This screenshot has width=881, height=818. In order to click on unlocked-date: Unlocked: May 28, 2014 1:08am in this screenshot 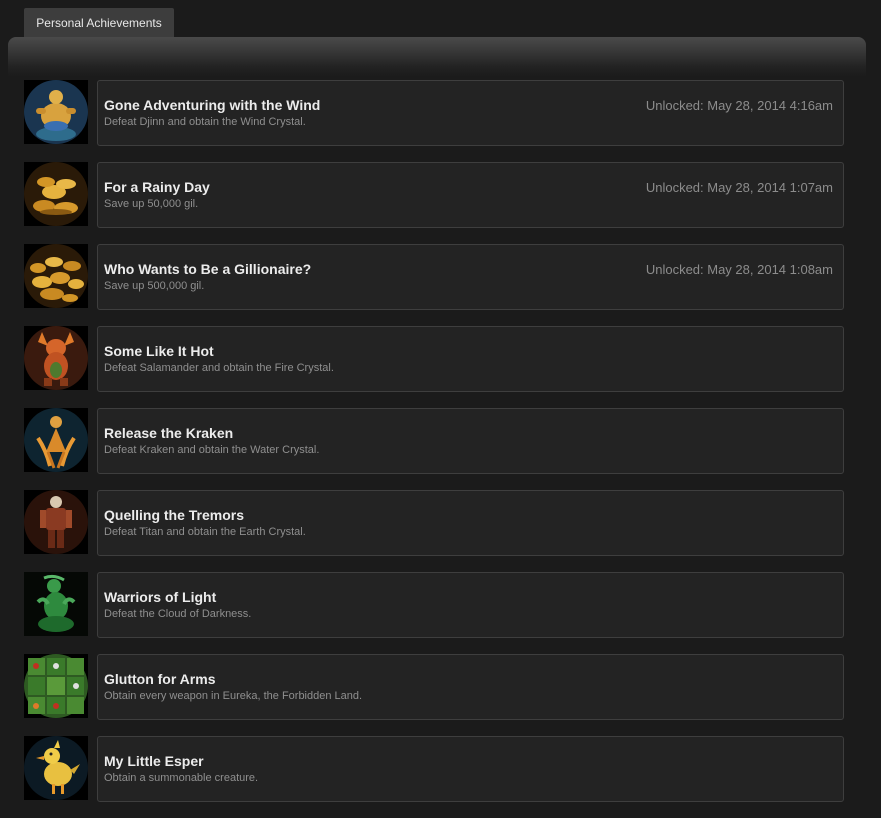, I will do `click(739, 269)`.